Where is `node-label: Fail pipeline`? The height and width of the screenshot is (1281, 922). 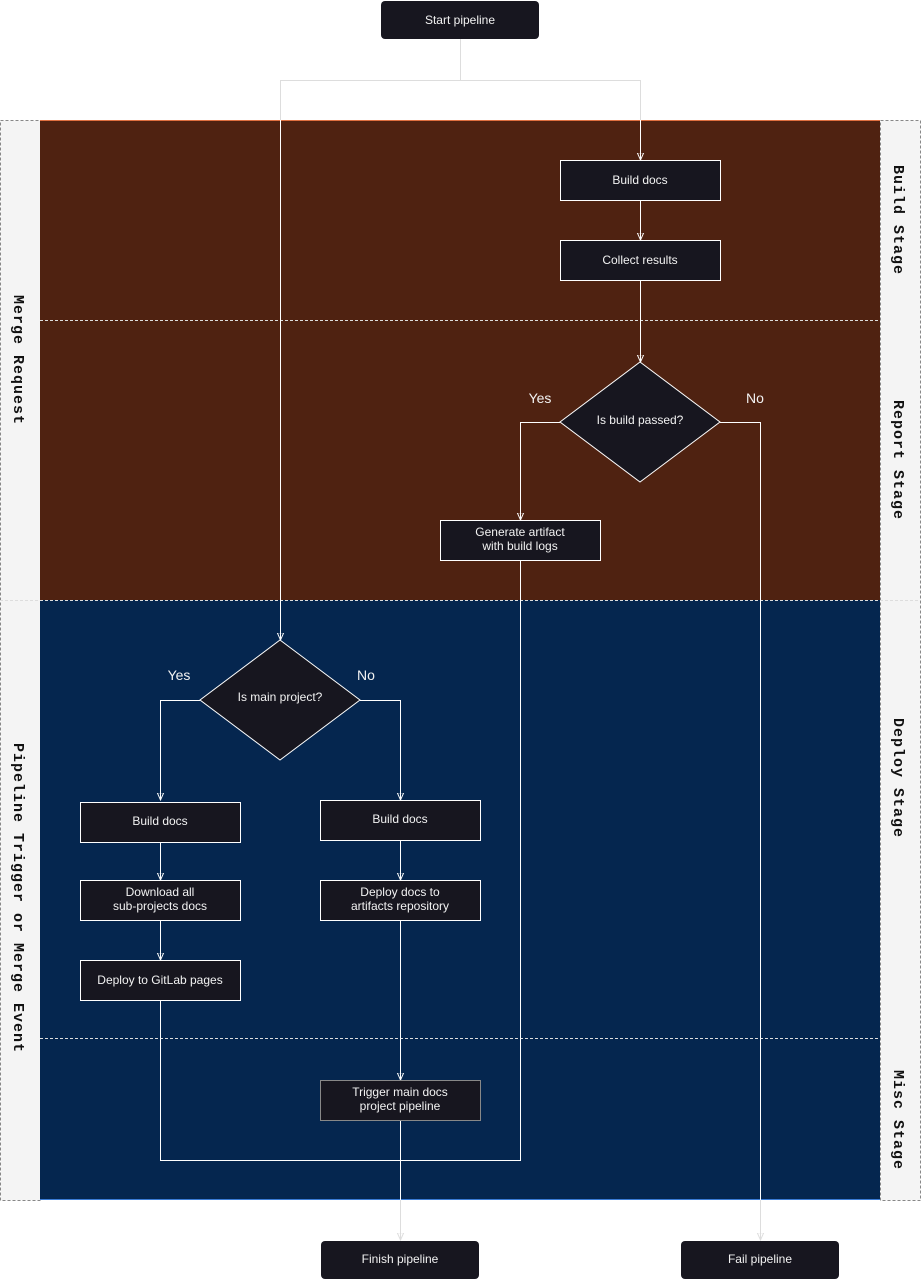
node-label: Fail pipeline is located at coordinates (760, 1259).